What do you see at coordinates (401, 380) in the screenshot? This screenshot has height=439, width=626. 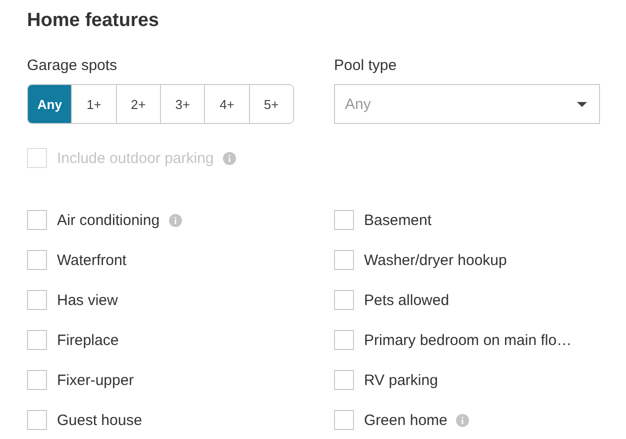 I see `checkbox-label: RV parking` at bounding box center [401, 380].